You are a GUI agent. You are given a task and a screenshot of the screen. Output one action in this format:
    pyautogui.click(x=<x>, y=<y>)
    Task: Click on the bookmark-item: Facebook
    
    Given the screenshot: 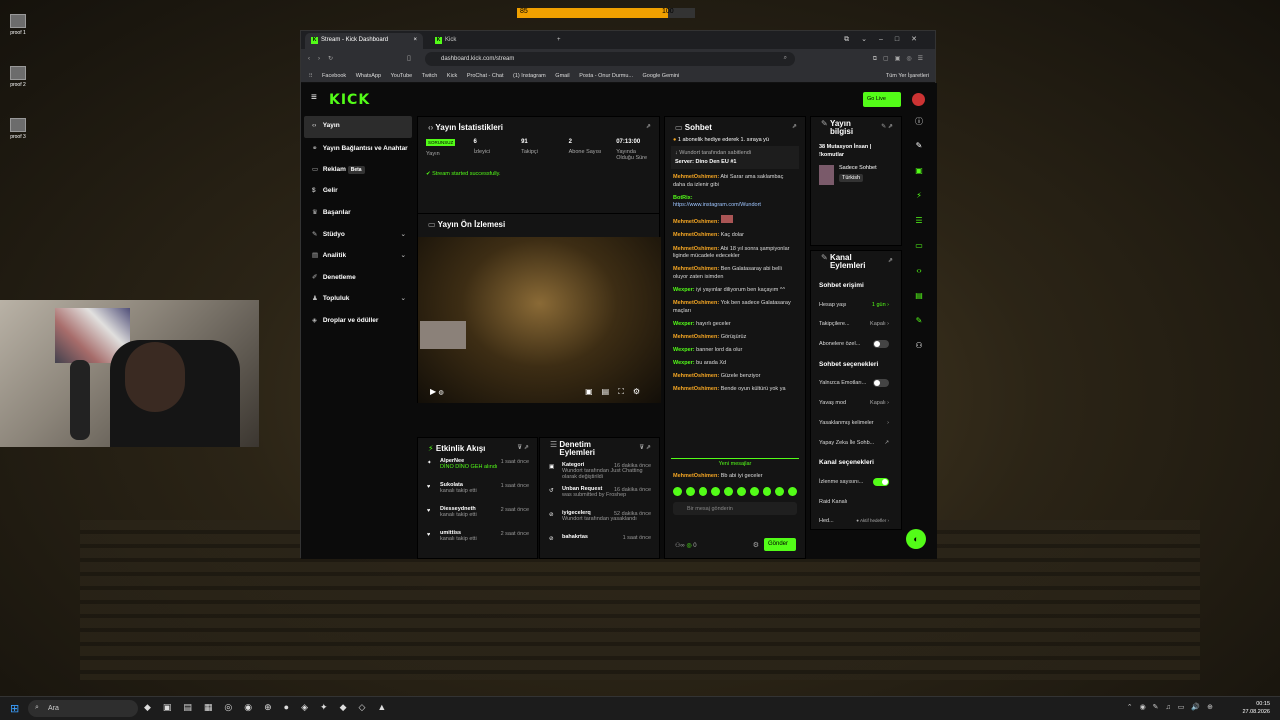 What is the action you would take?
    pyautogui.click(x=334, y=76)
    